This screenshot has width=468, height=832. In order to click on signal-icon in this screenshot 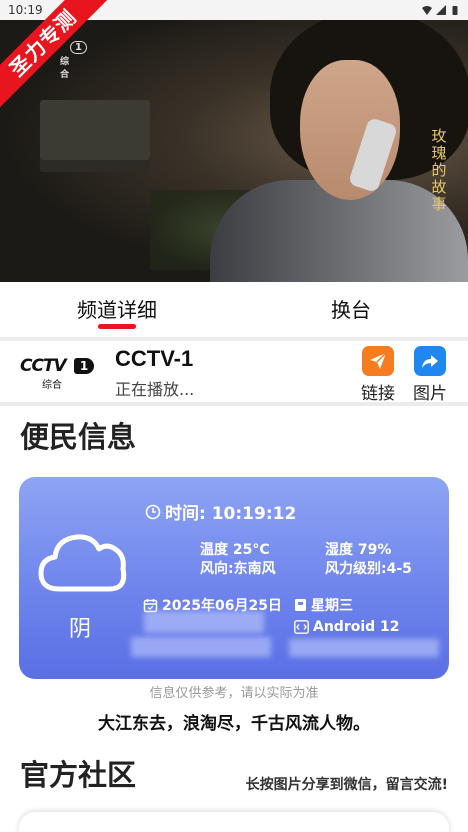, I will do `click(441, 10)`.